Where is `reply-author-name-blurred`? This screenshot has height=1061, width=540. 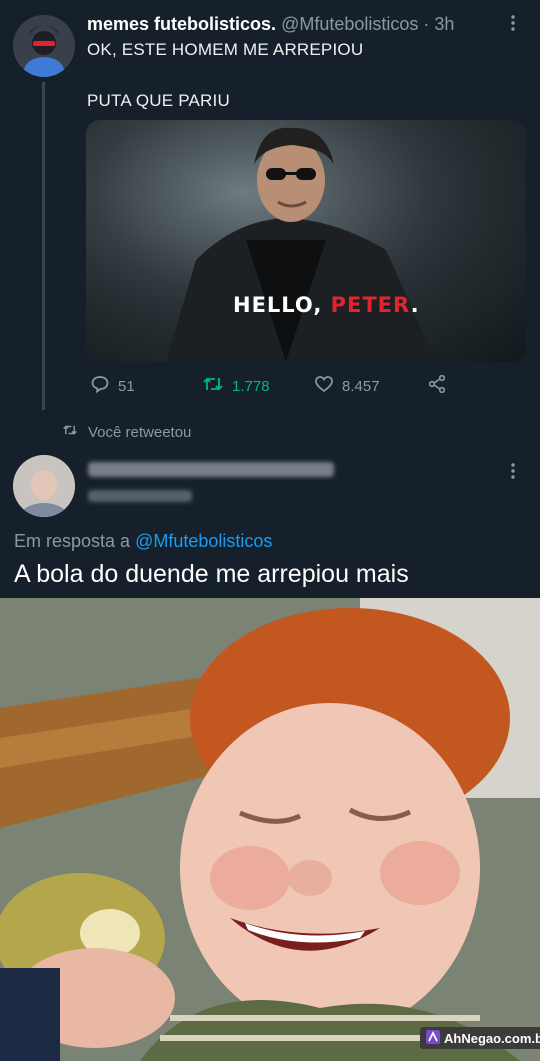
reply-author-name-blurred is located at coordinates (211, 469).